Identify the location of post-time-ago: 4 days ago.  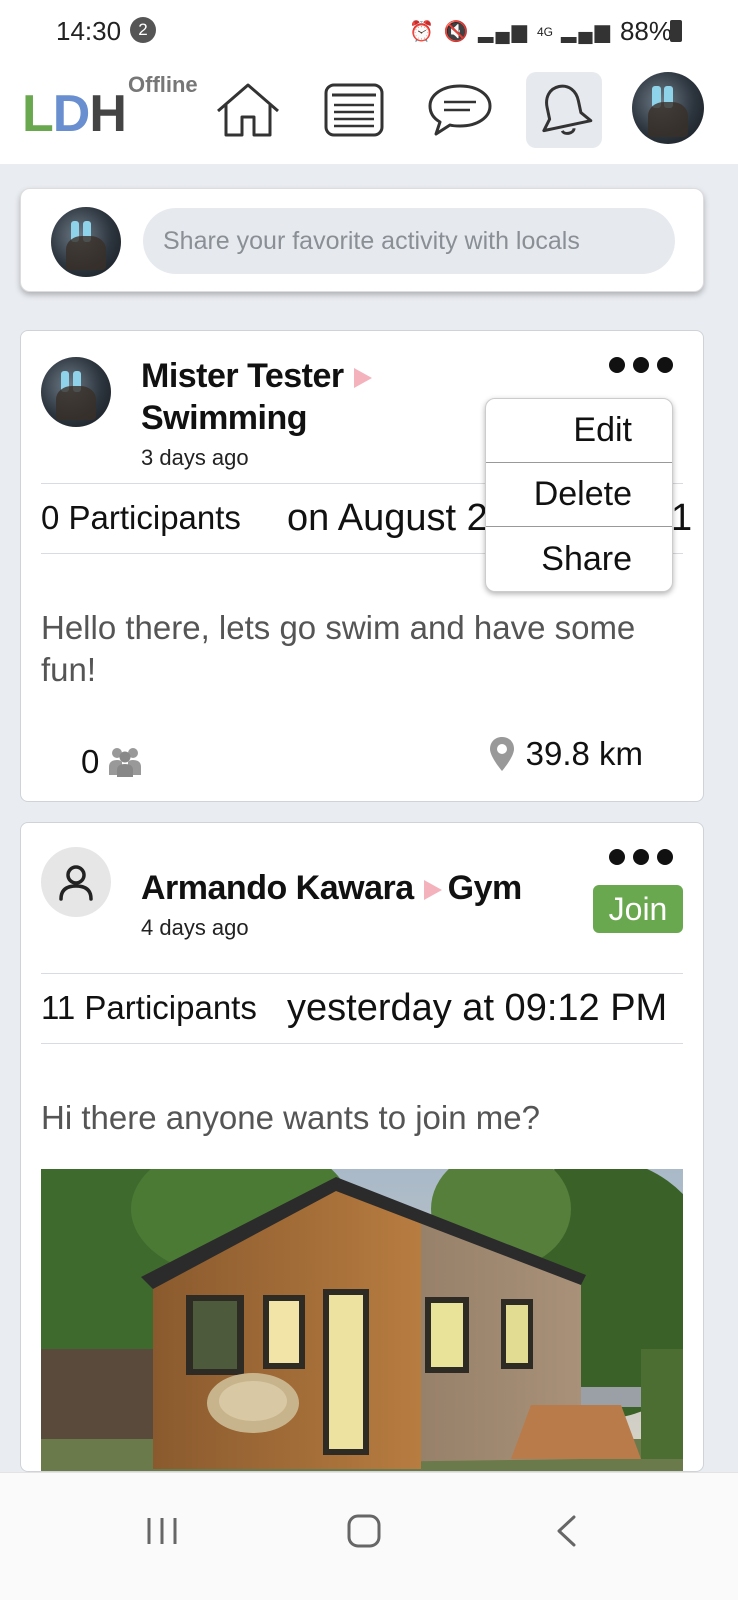
(195, 927).